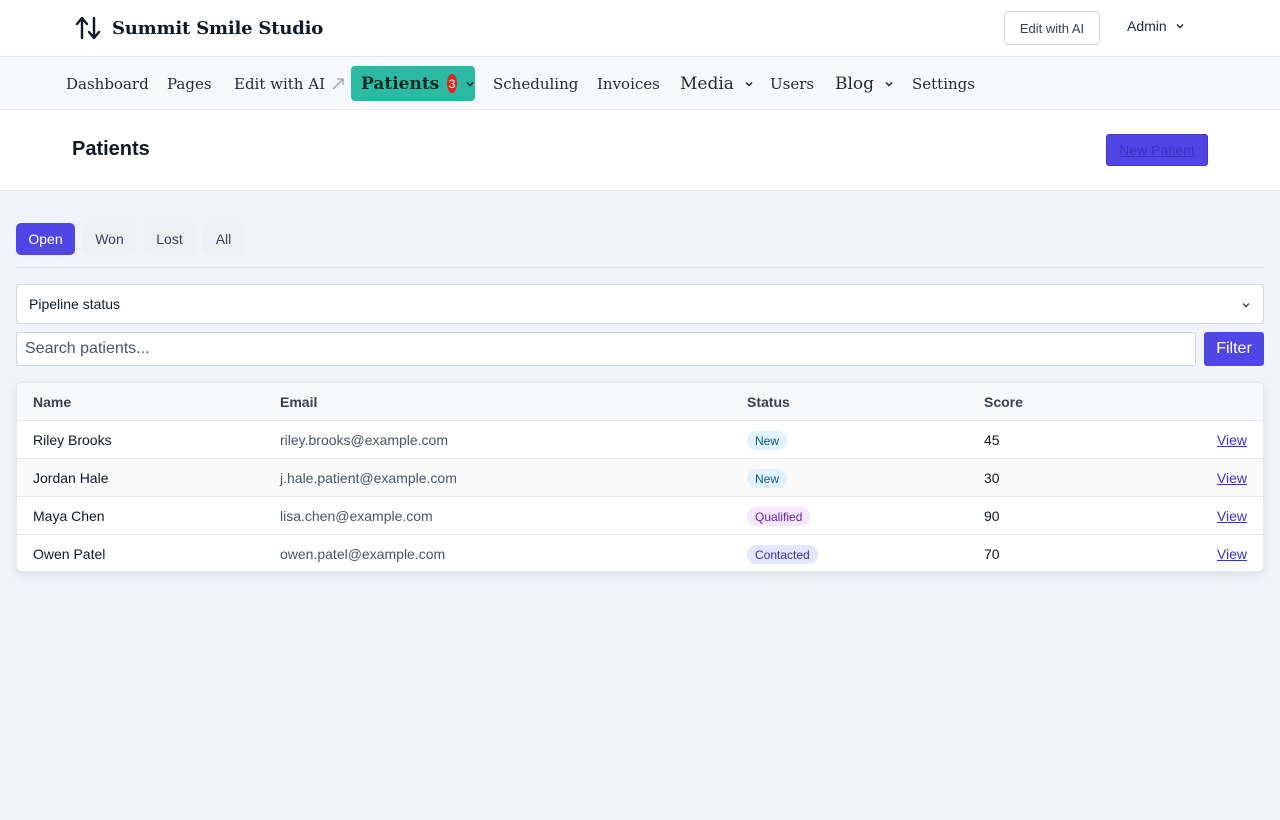  I want to click on patient-name: Jordan Hale, so click(71, 478).